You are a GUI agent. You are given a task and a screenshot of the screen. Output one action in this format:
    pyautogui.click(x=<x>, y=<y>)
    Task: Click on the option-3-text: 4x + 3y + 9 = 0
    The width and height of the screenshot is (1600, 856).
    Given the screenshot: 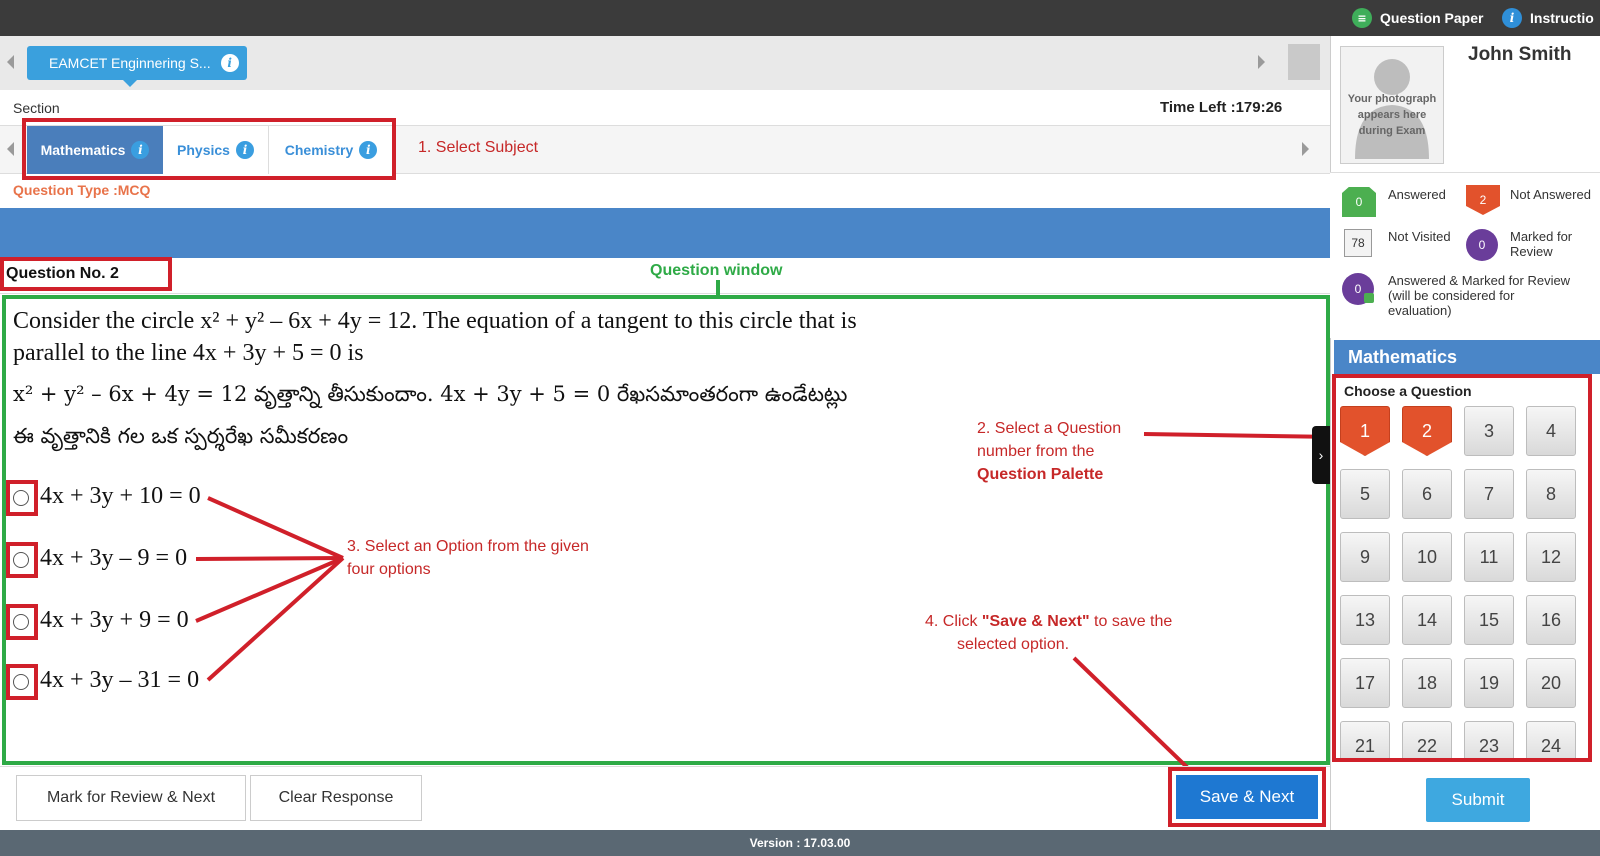 What is the action you would take?
    pyautogui.click(x=114, y=620)
    